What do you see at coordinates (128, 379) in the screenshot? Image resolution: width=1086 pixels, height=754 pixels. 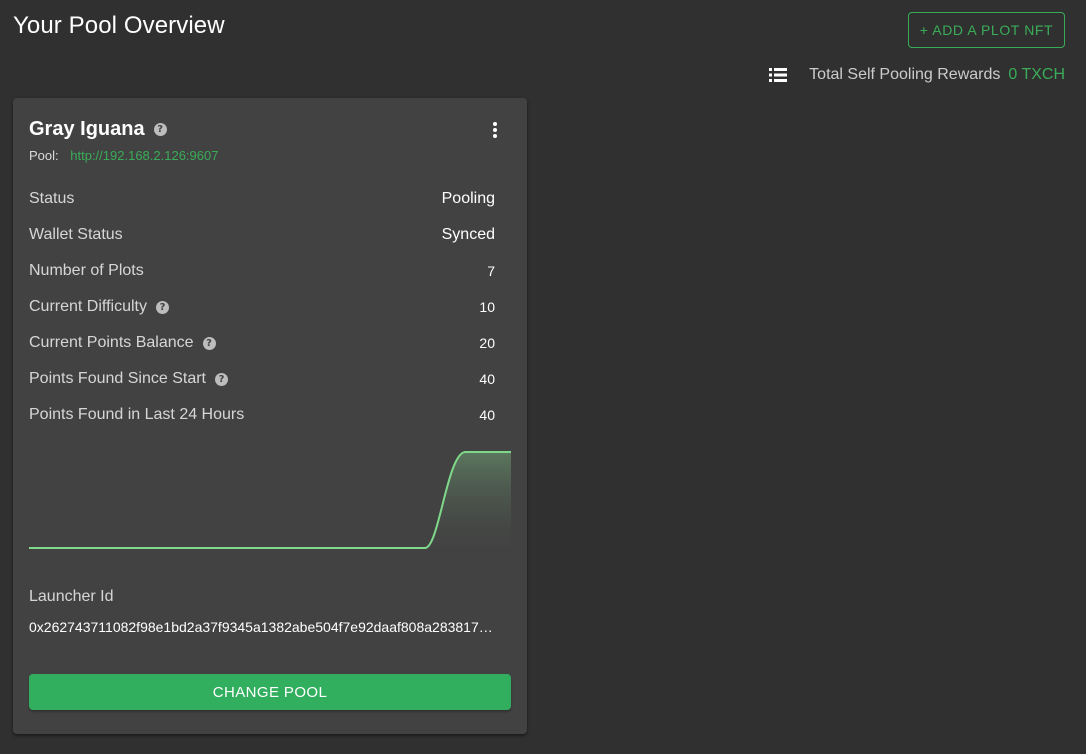 I see `stat-label: Points Found Since Start?` at bounding box center [128, 379].